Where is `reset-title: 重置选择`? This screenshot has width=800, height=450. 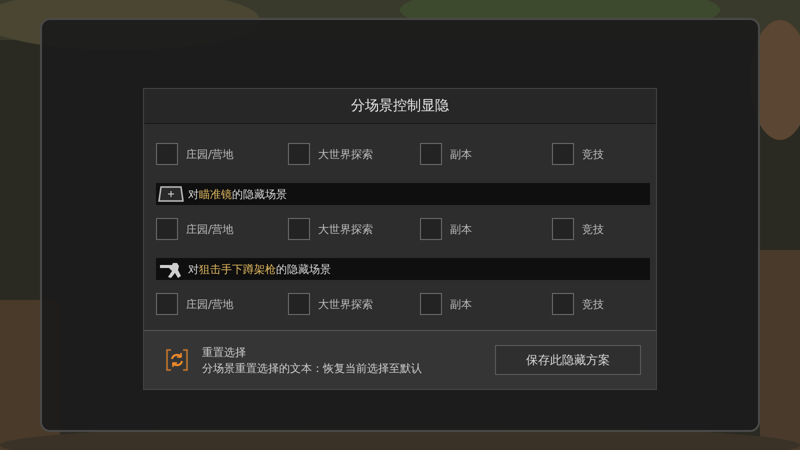 reset-title: 重置选择 is located at coordinates (224, 352).